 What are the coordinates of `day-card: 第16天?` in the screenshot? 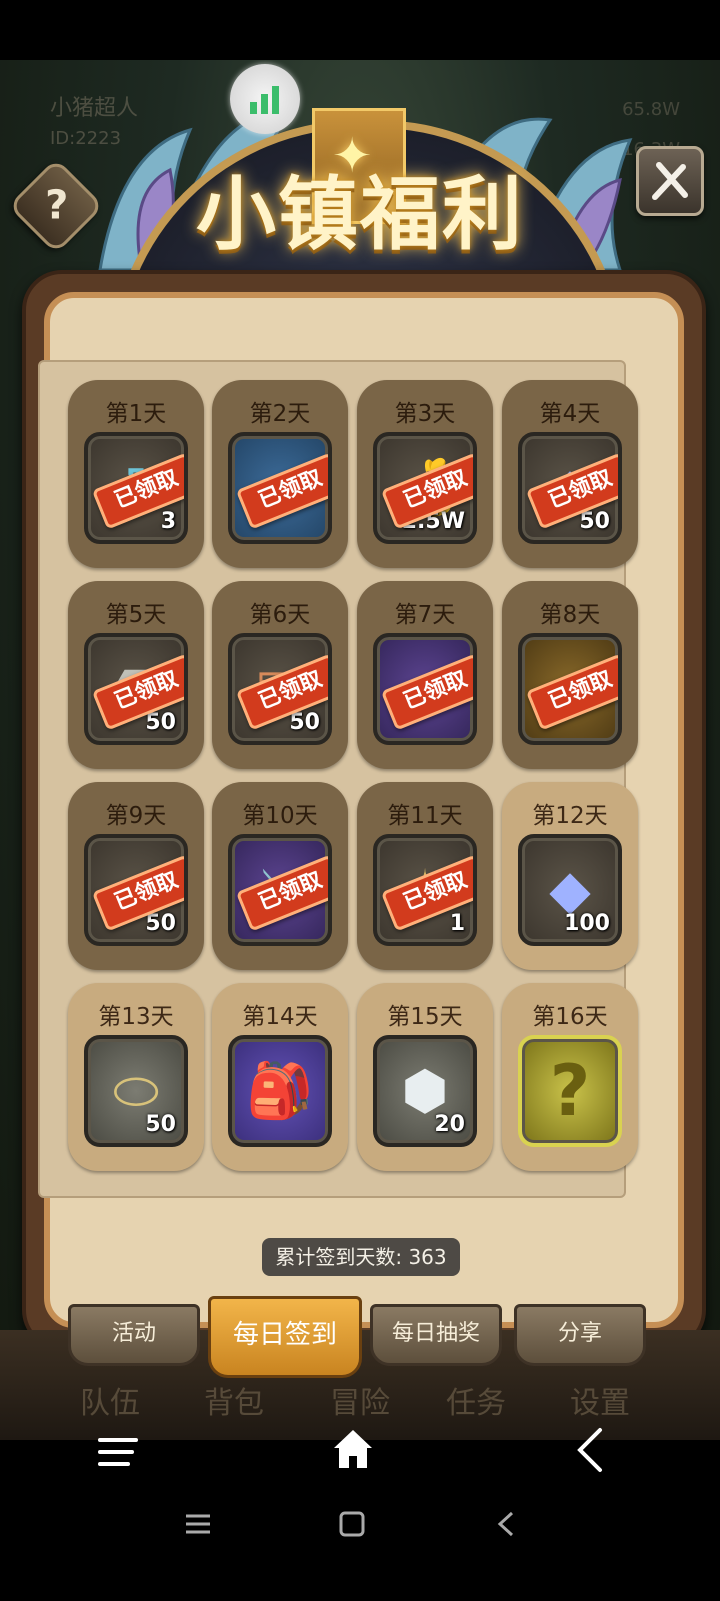 It's located at (570, 1077).